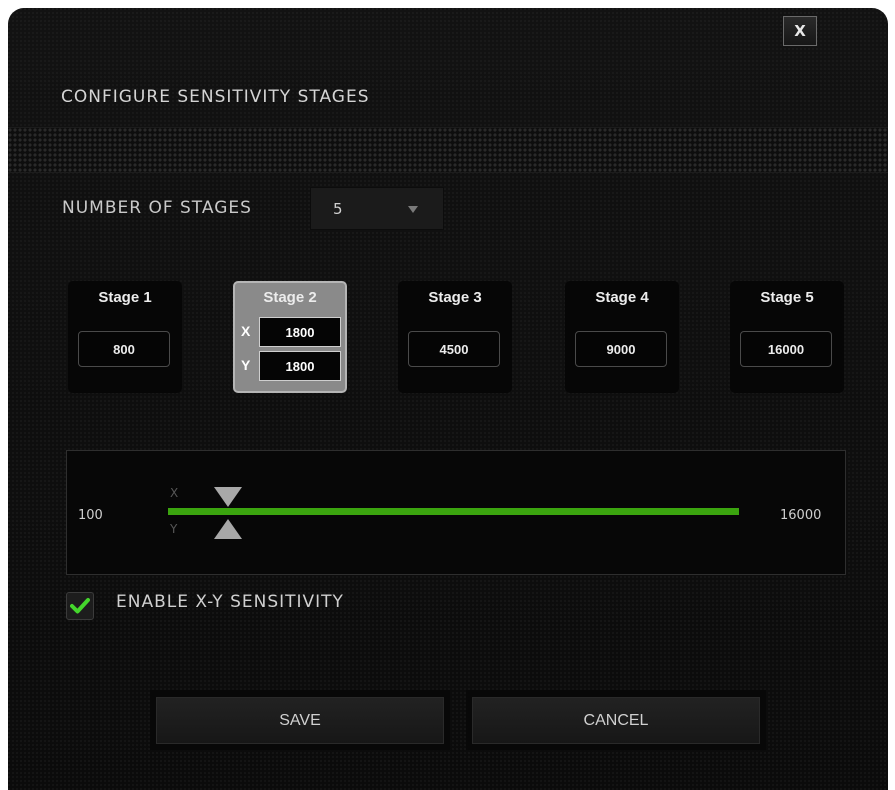  Describe the element at coordinates (455, 297) in the screenshot. I see `stage-name: Stage 3` at that location.